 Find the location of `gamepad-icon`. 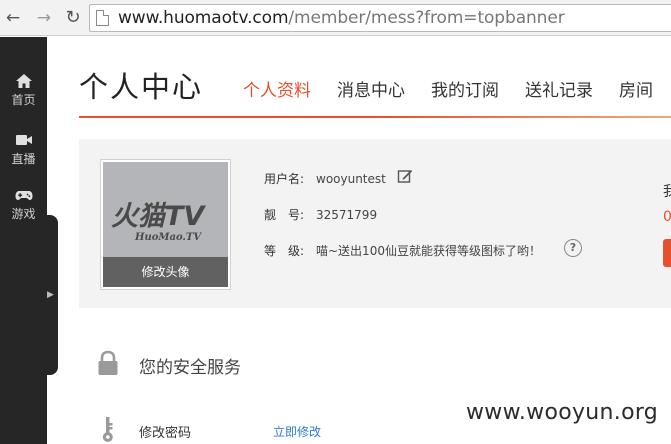

gamepad-icon is located at coordinates (23, 195).